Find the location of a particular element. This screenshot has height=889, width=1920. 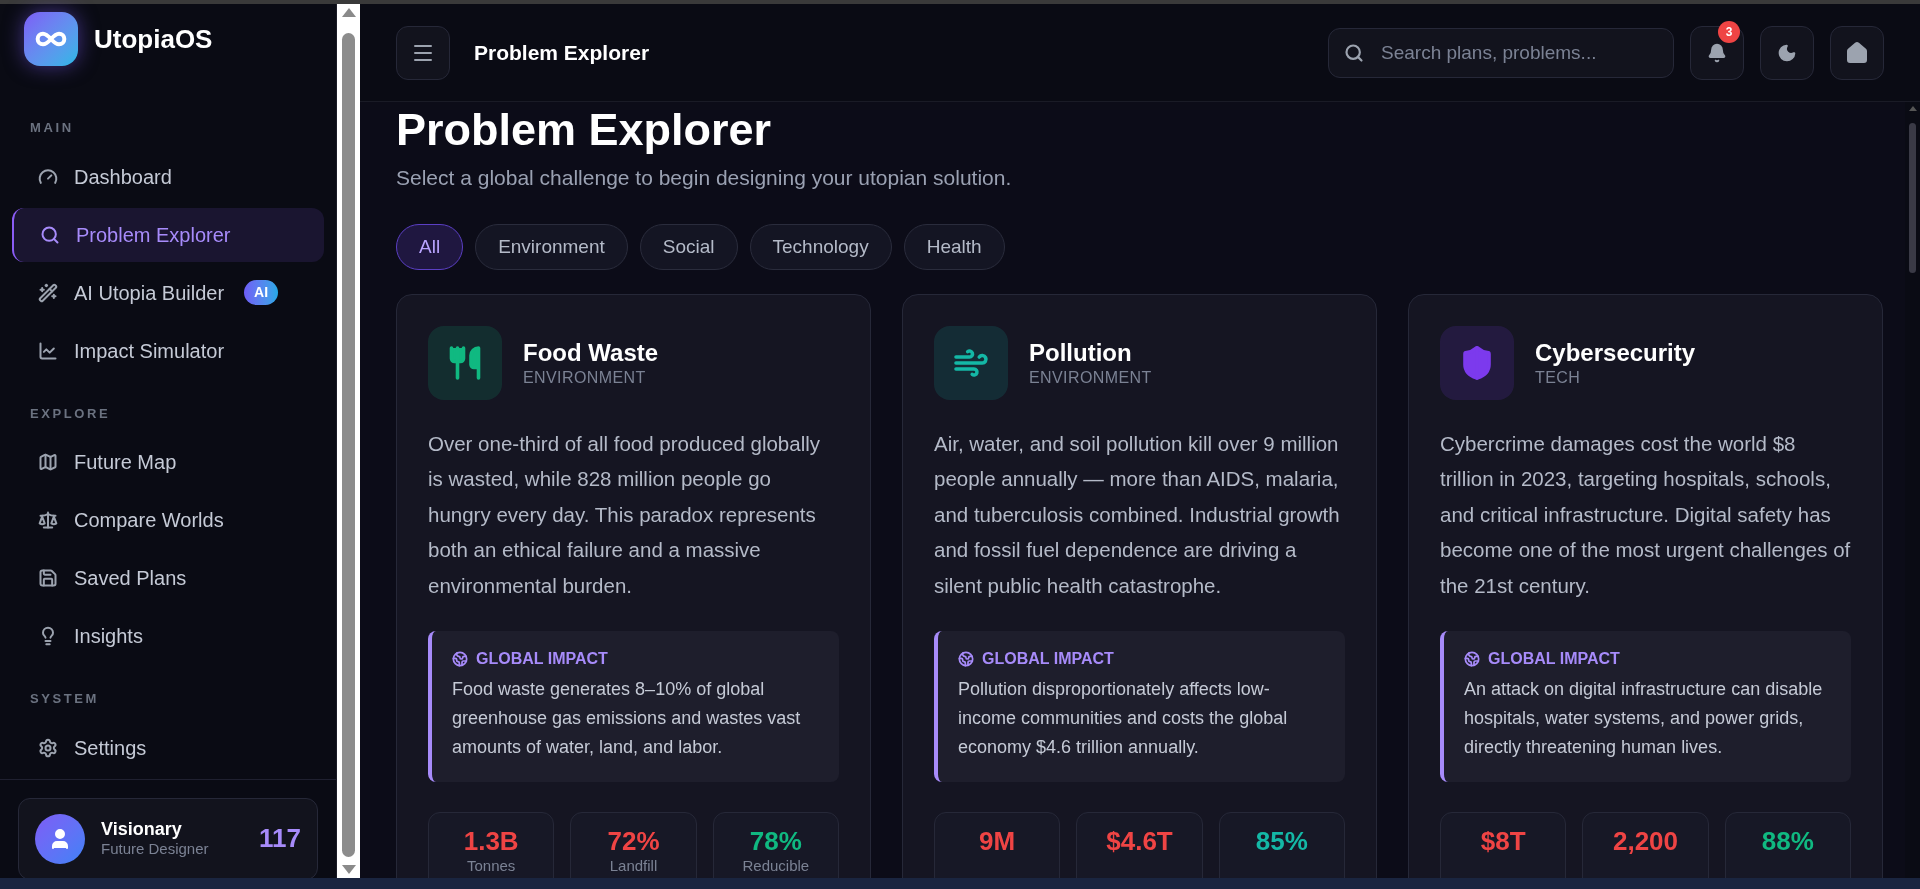

impact-text: An attack on digital infrastructure can disable hospitals, water systems, and power grids, directly threatening human lives. is located at coordinates (1644, 719).